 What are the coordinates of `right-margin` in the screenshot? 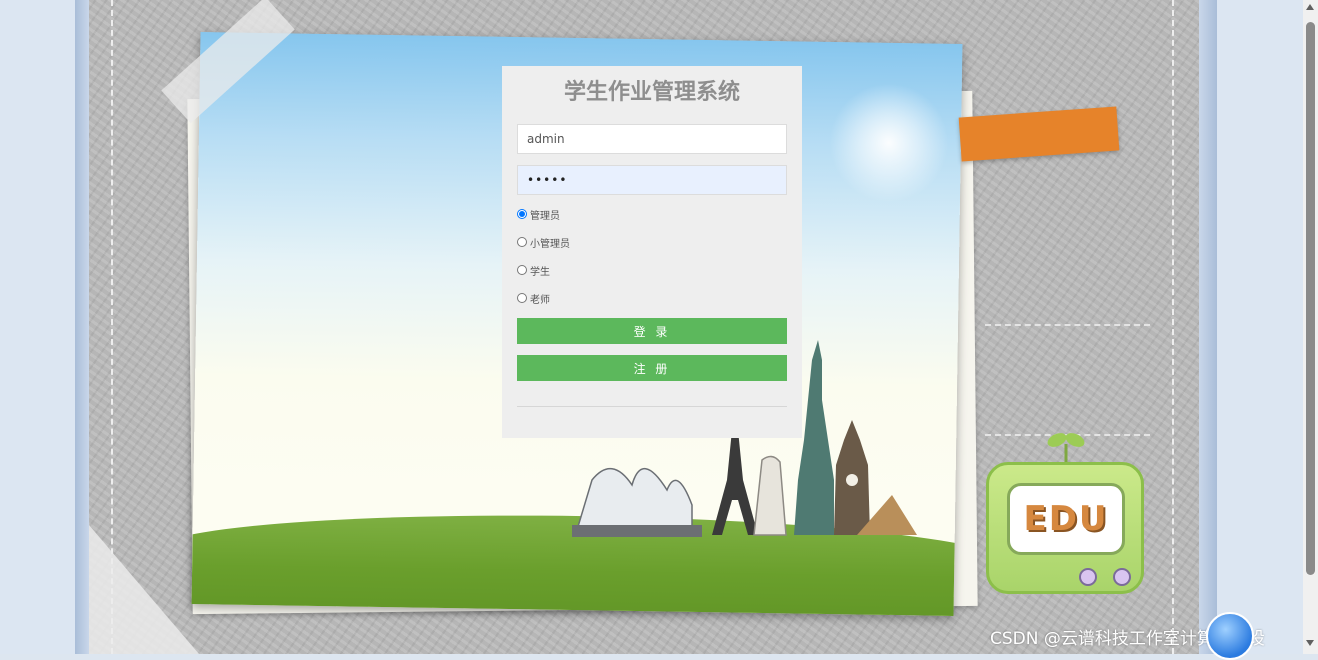 It's located at (1260, 327).